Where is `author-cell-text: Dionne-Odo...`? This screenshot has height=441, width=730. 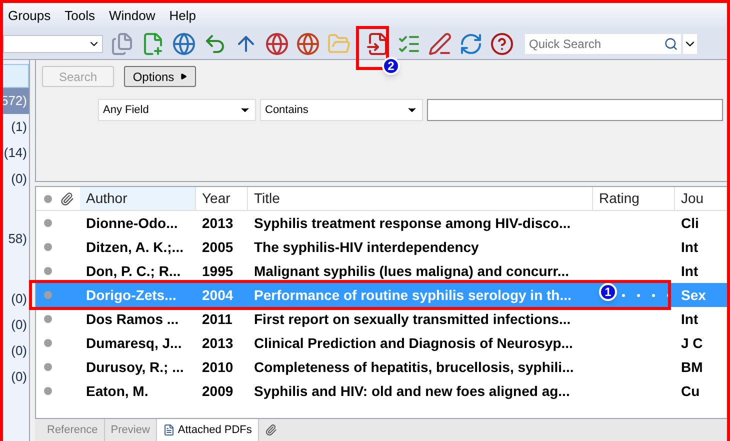
author-cell-text: Dionne-Odo... is located at coordinates (132, 223).